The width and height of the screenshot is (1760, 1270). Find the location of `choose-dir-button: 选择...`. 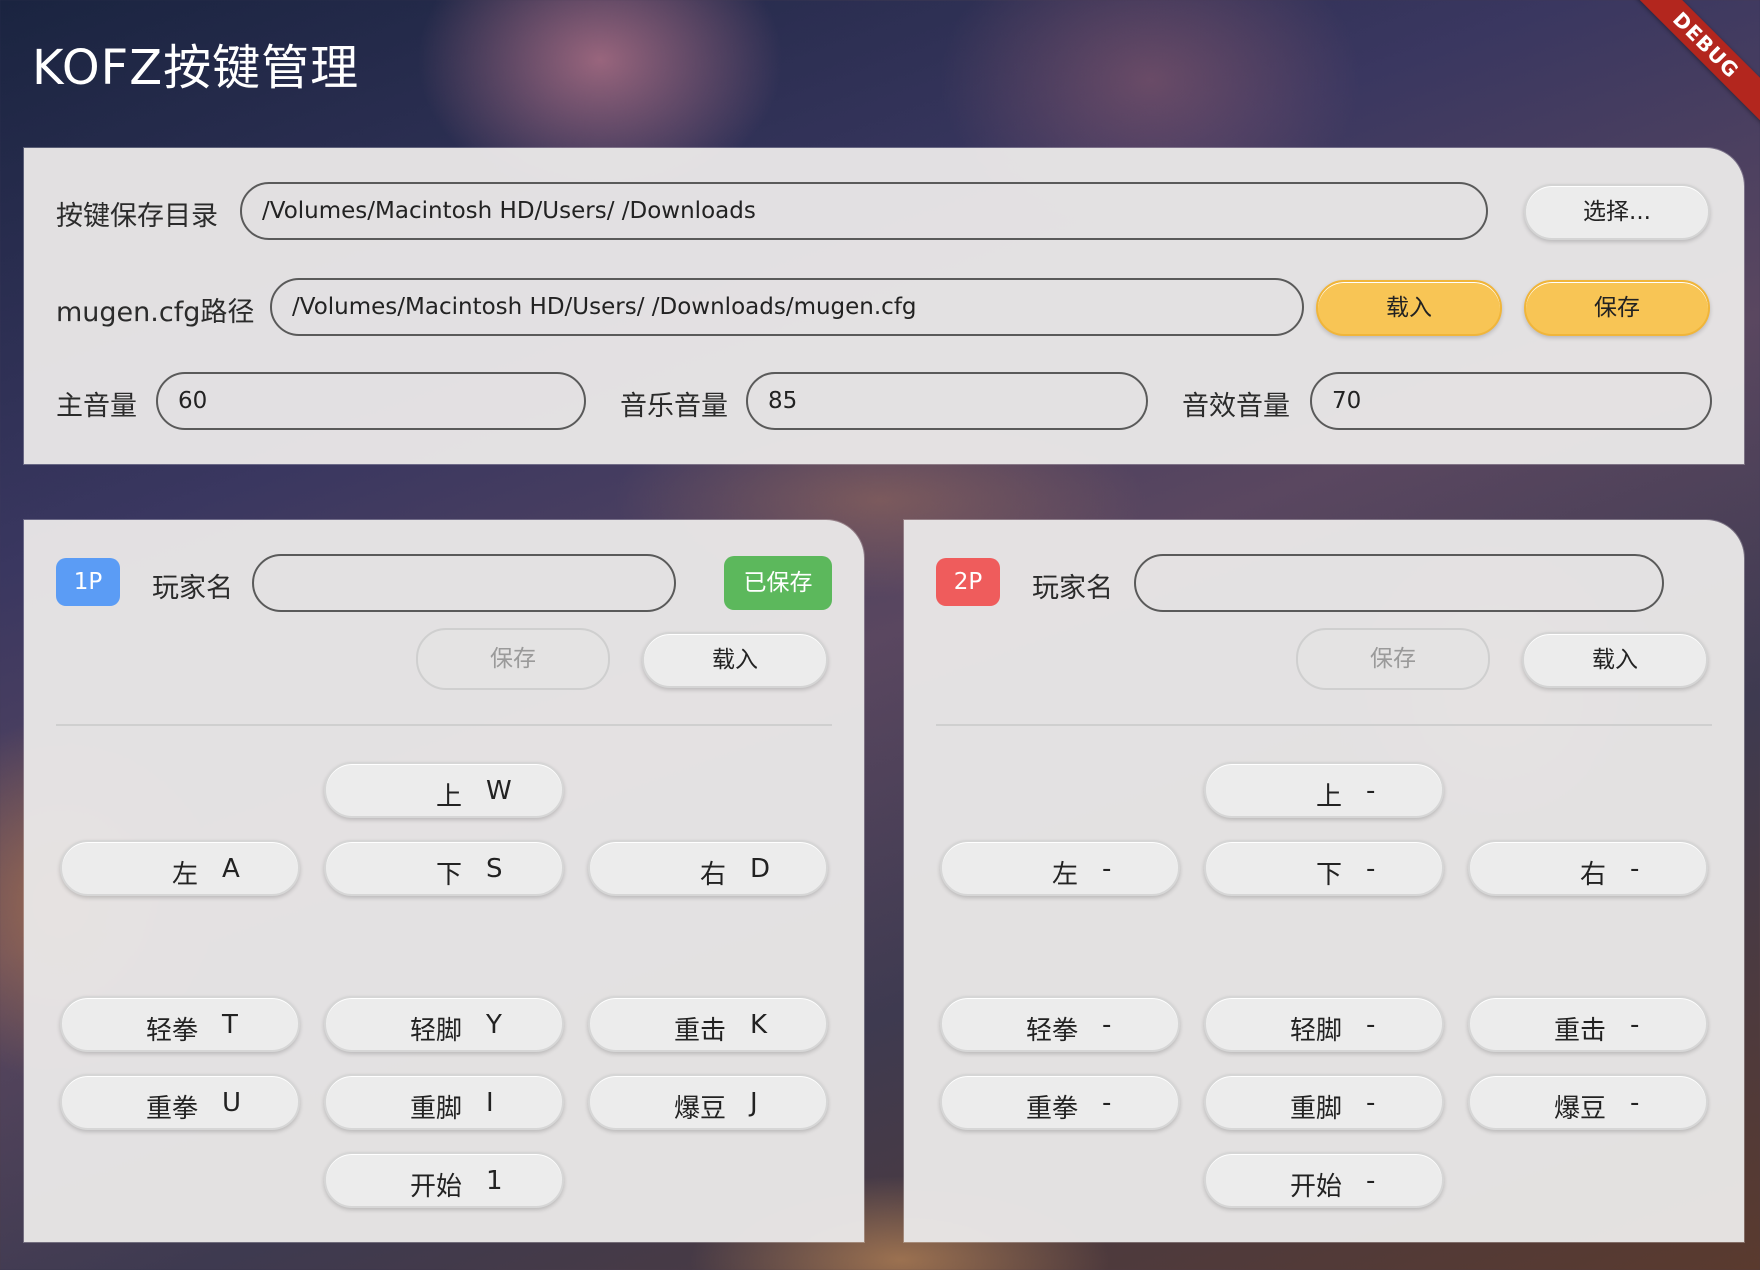

choose-dir-button: 选择... is located at coordinates (1617, 212).